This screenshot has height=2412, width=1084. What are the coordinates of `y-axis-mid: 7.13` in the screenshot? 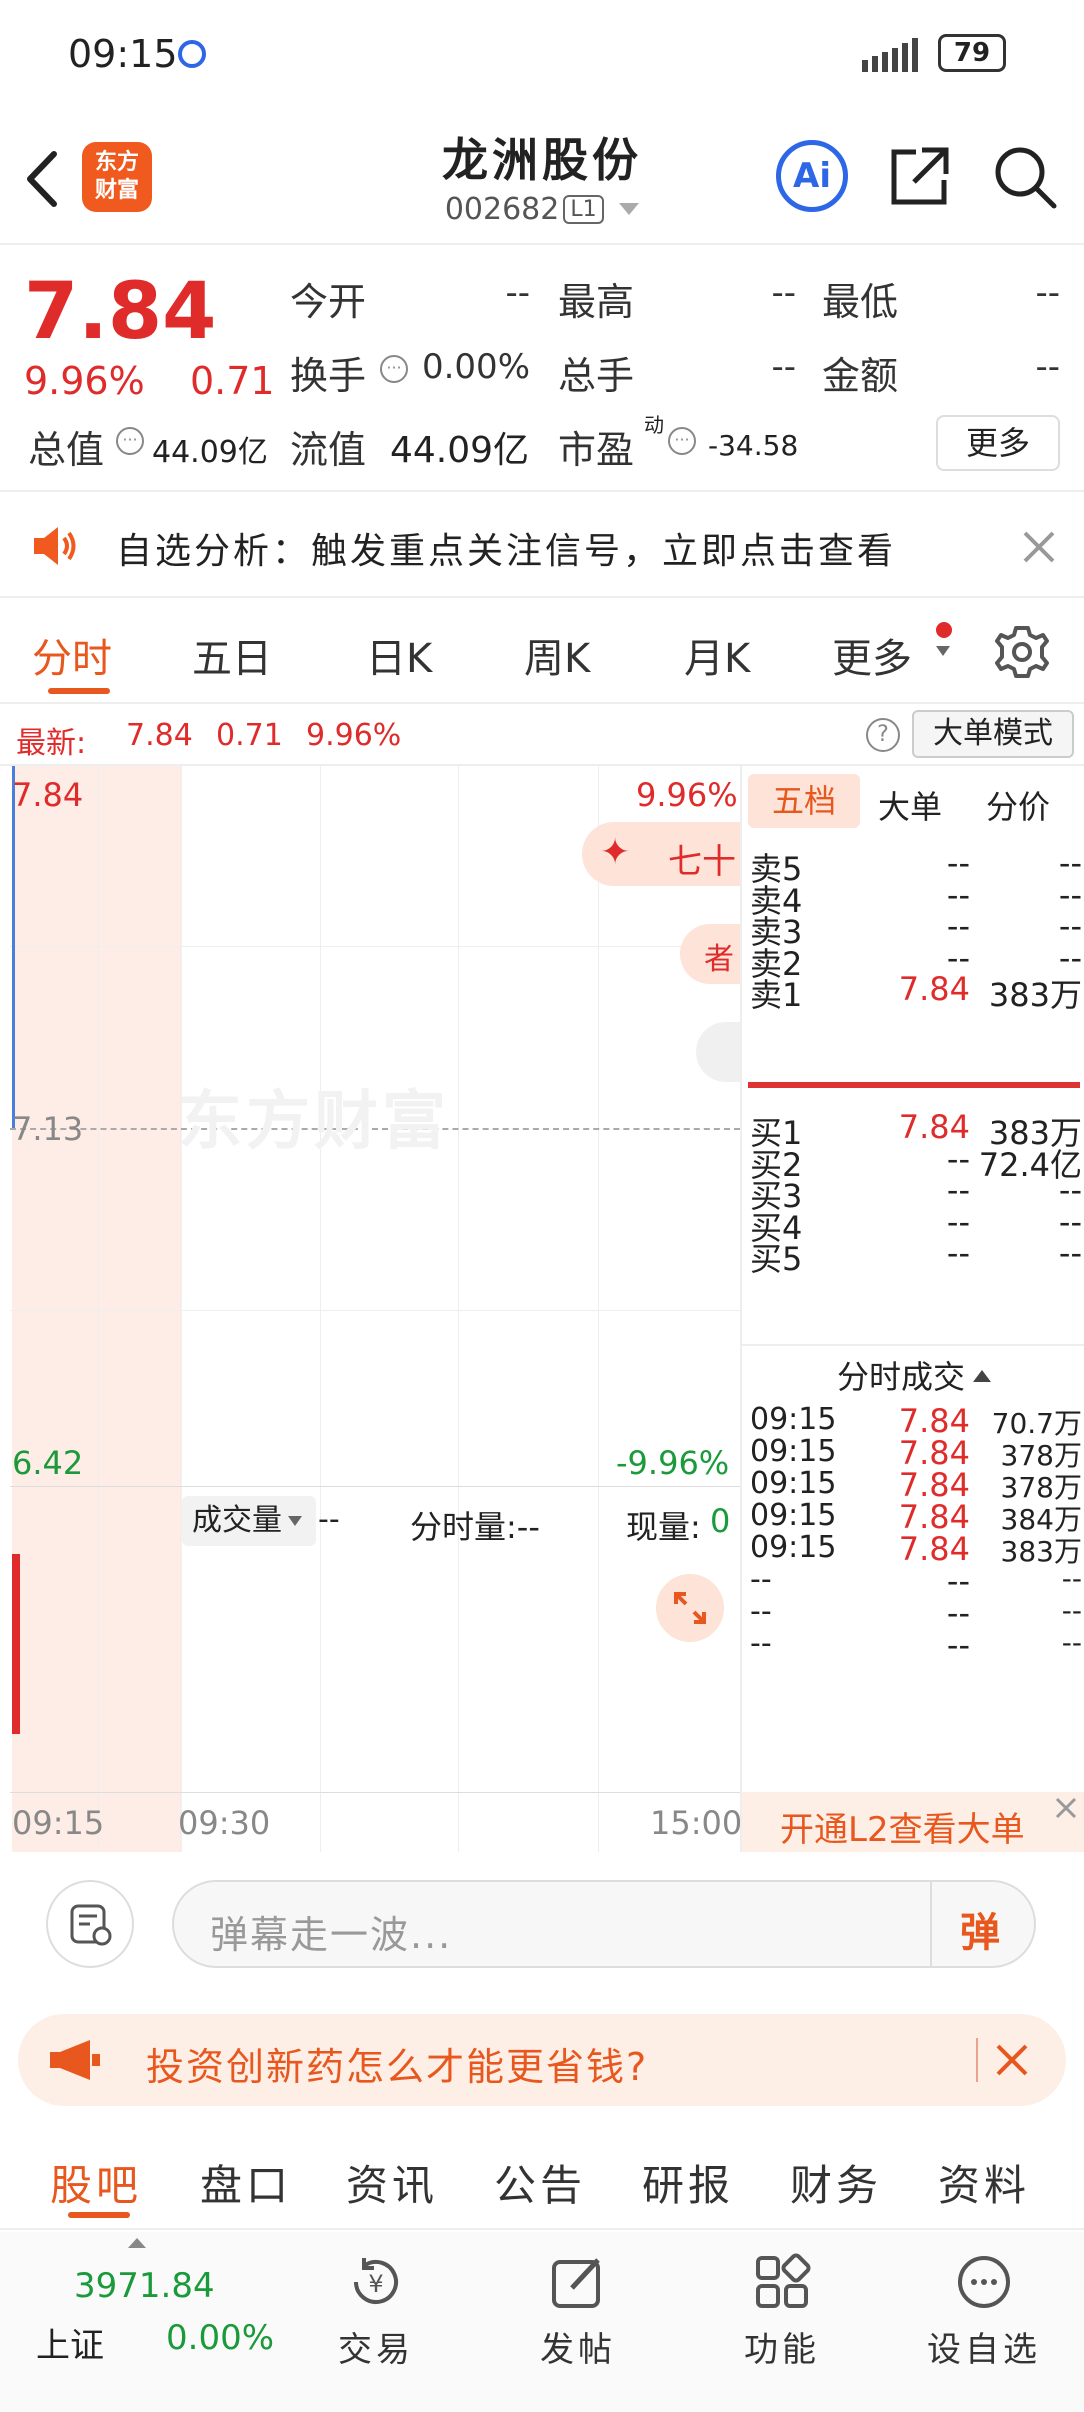 It's located at (48, 1129).